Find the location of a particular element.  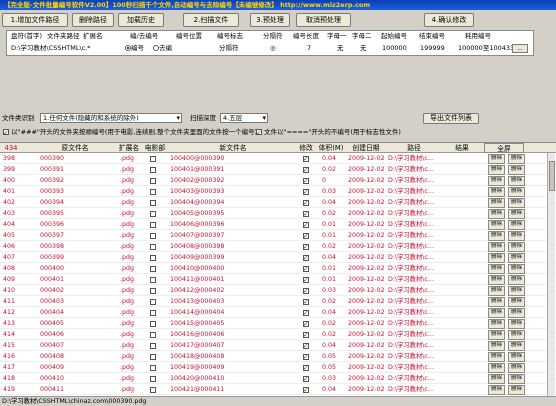

export-list-button: 导出文件列表 is located at coordinates (451, 118).